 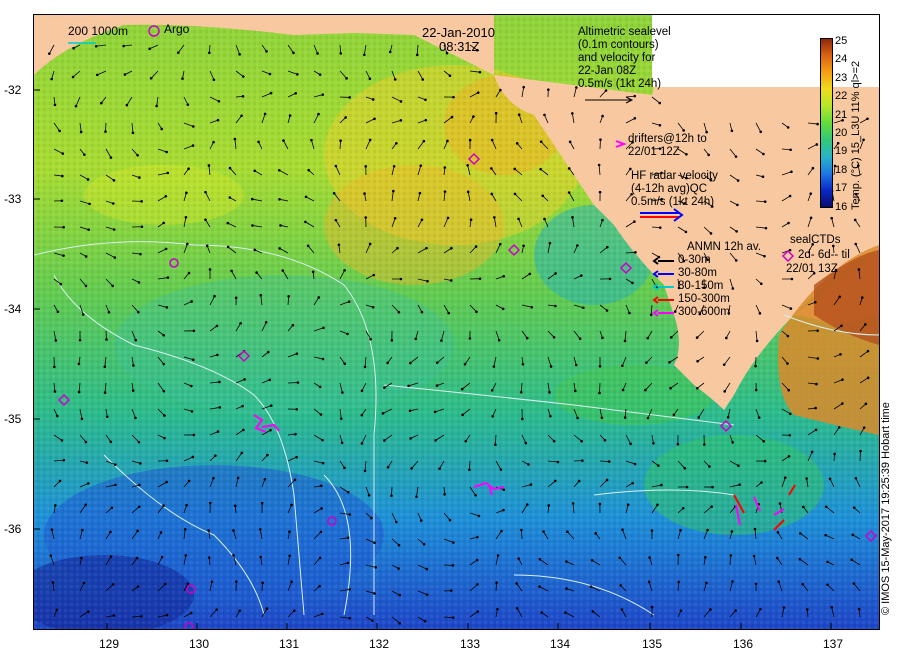 What do you see at coordinates (652, 644) in the screenshot?
I see `x-tick-label: 135` at bounding box center [652, 644].